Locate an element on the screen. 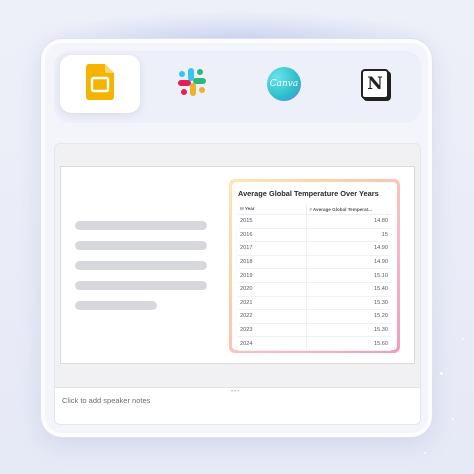 This screenshot has height=474, width=474. slack-icon is located at coordinates (192, 84).